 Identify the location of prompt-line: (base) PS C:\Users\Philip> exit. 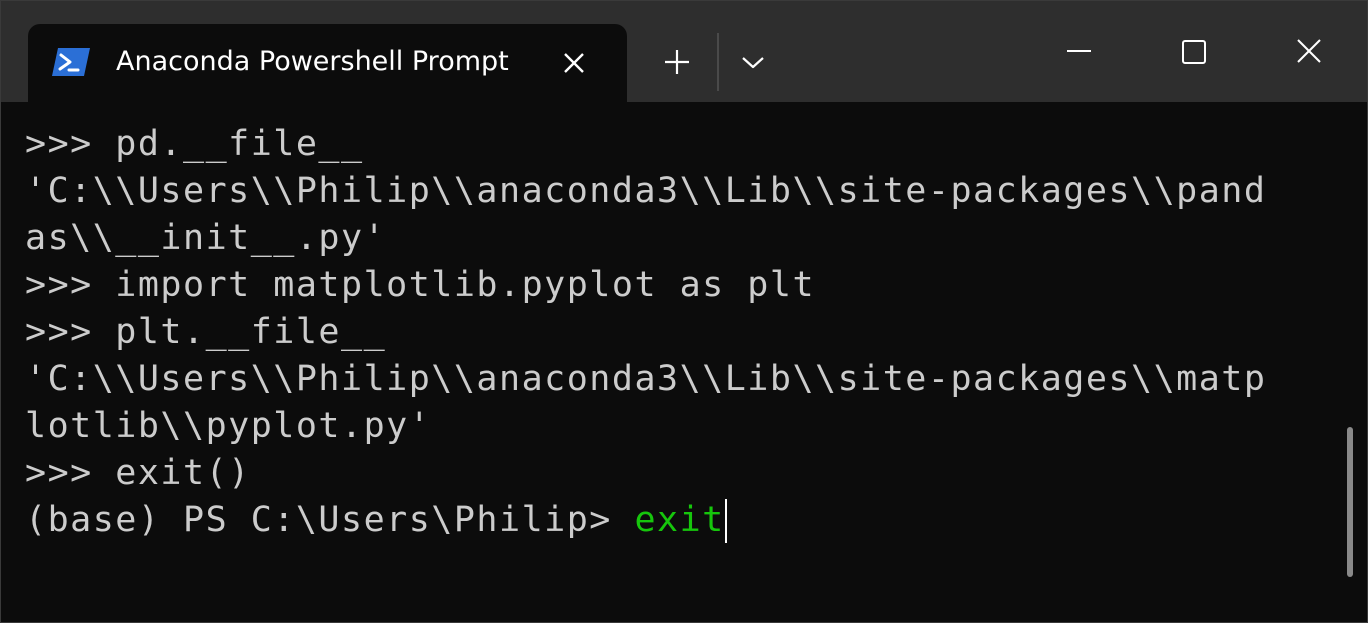
(680, 520).